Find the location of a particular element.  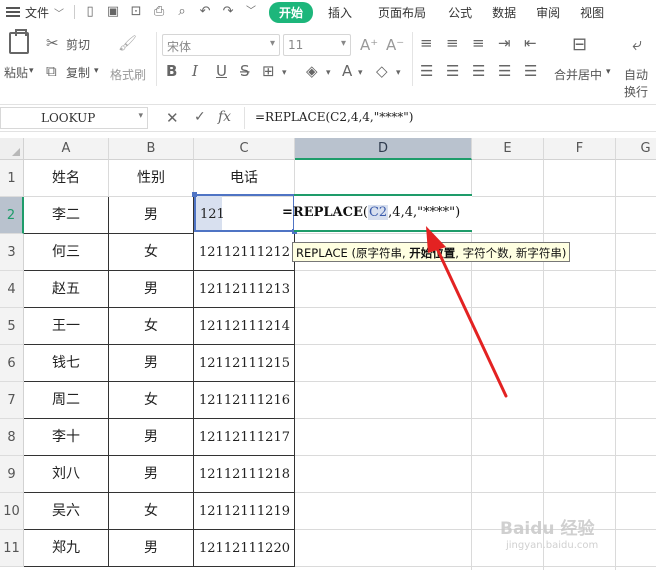

paste-icon is located at coordinates (19, 41).